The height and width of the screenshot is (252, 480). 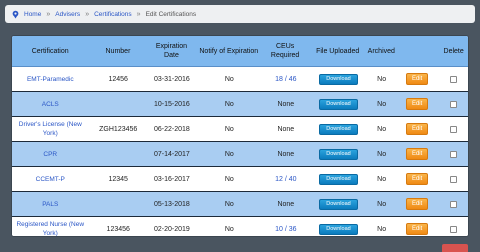 I want to click on table-row: PALS 05-13-2018 No None Download No Edit, so click(x=240, y=204).